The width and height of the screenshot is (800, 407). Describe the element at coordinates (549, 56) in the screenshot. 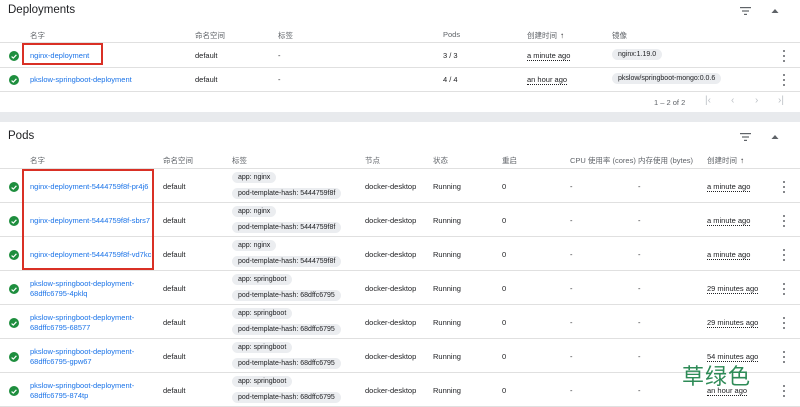

I see `deployment-created: a minute ago` at that location.